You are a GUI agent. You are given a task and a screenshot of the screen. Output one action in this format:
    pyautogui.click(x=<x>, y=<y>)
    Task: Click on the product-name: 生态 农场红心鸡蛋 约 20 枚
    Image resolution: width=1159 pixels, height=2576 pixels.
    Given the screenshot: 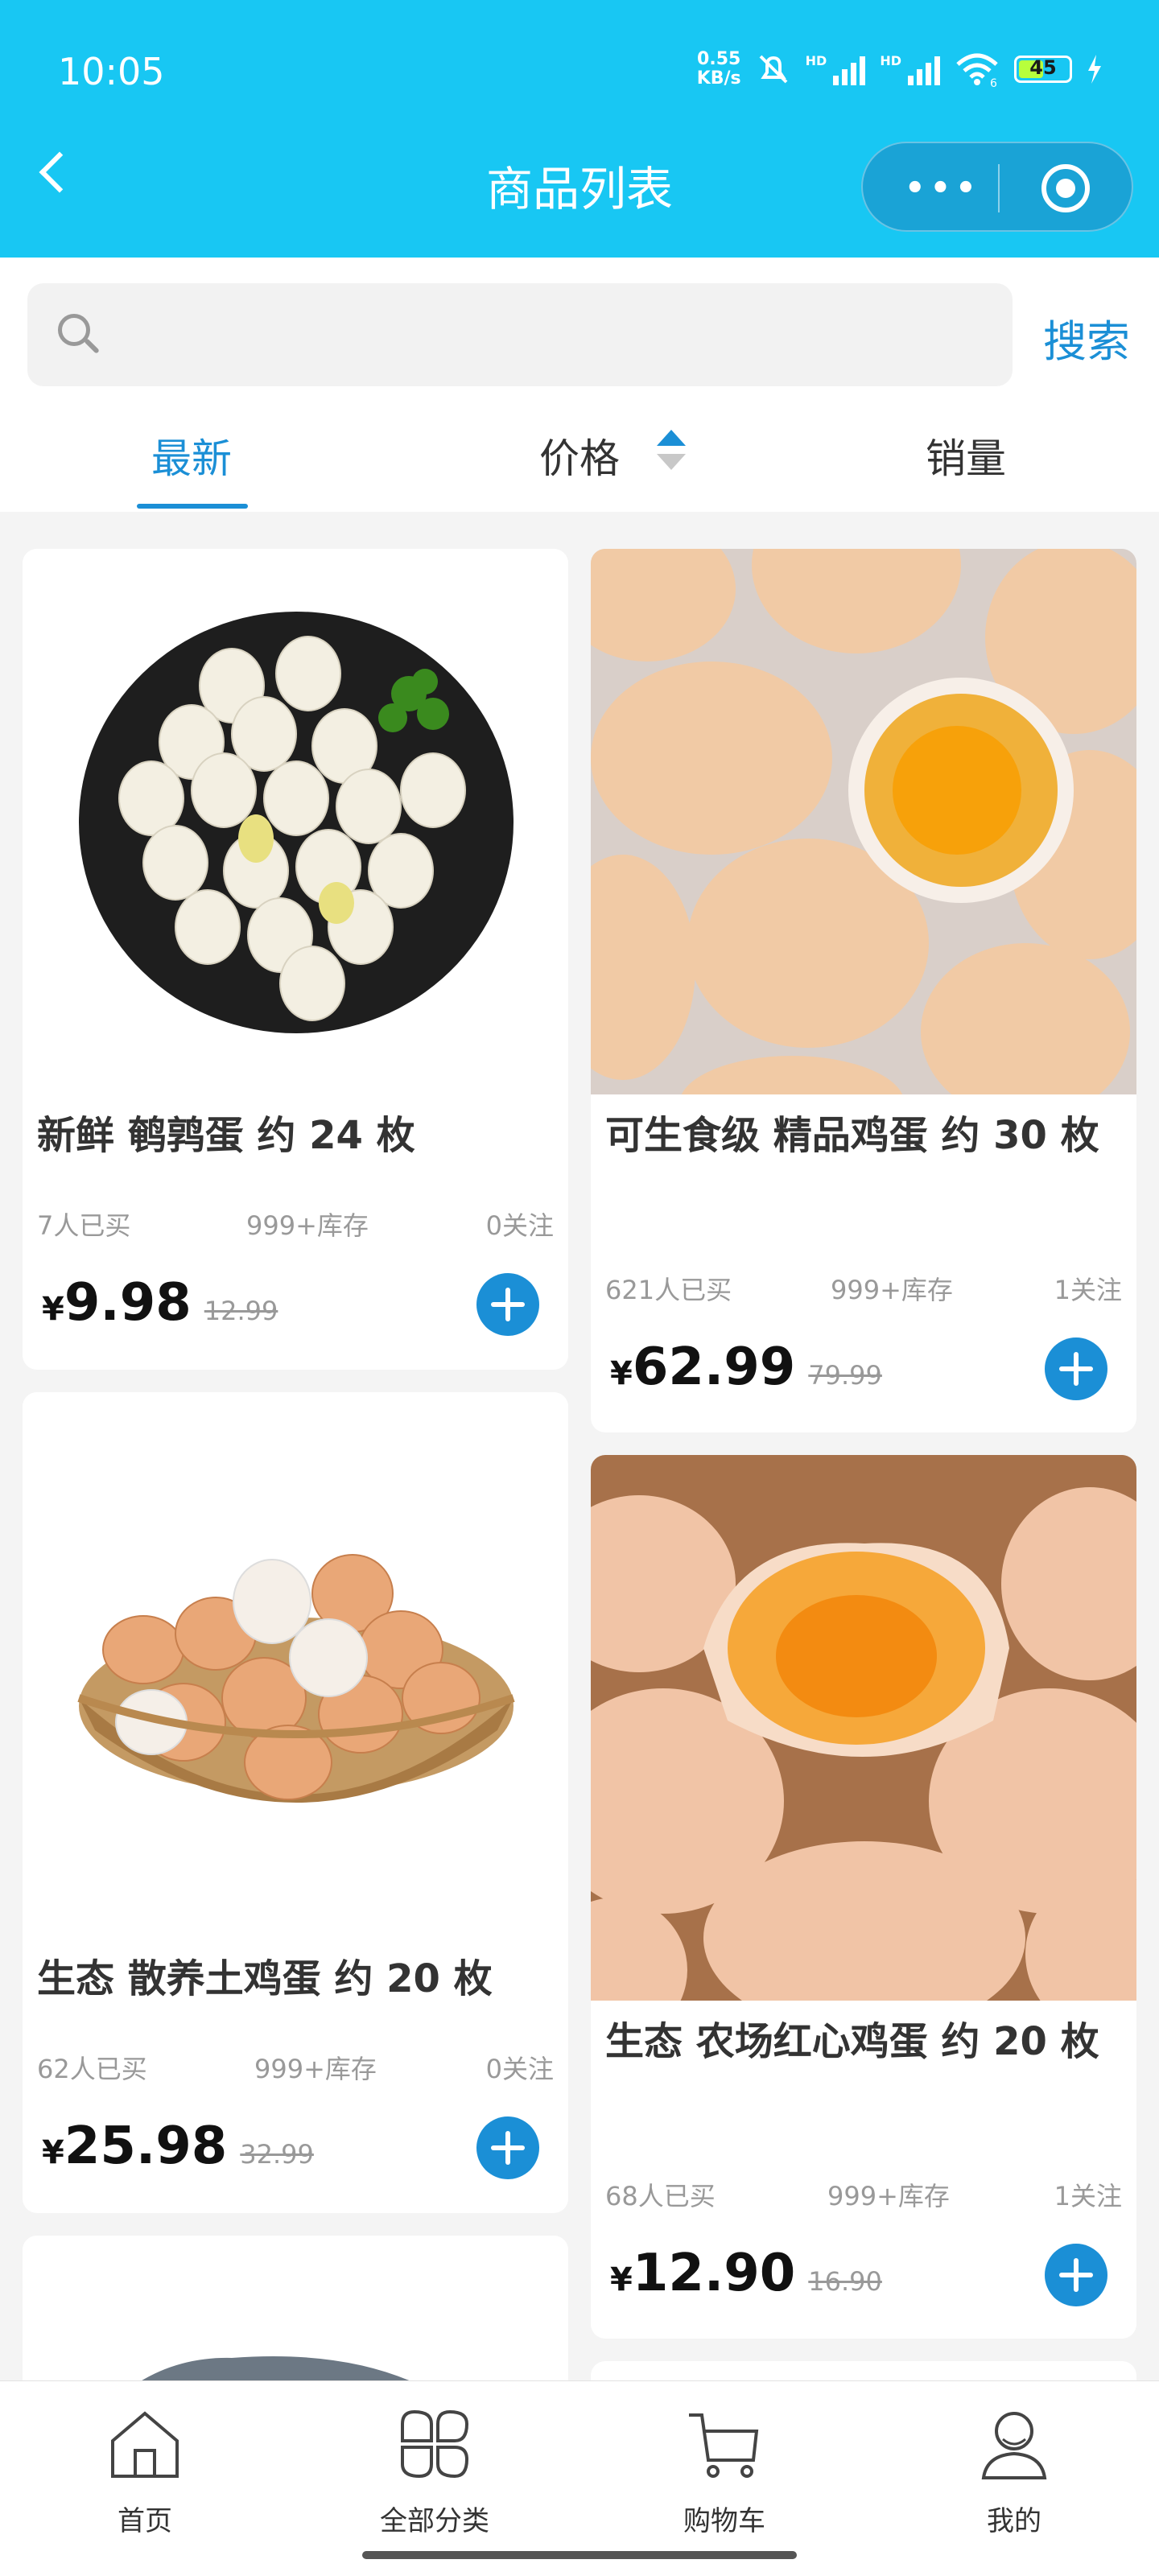 What is the action you would take?
    pyautogui.click(x=863, y=2041)
    